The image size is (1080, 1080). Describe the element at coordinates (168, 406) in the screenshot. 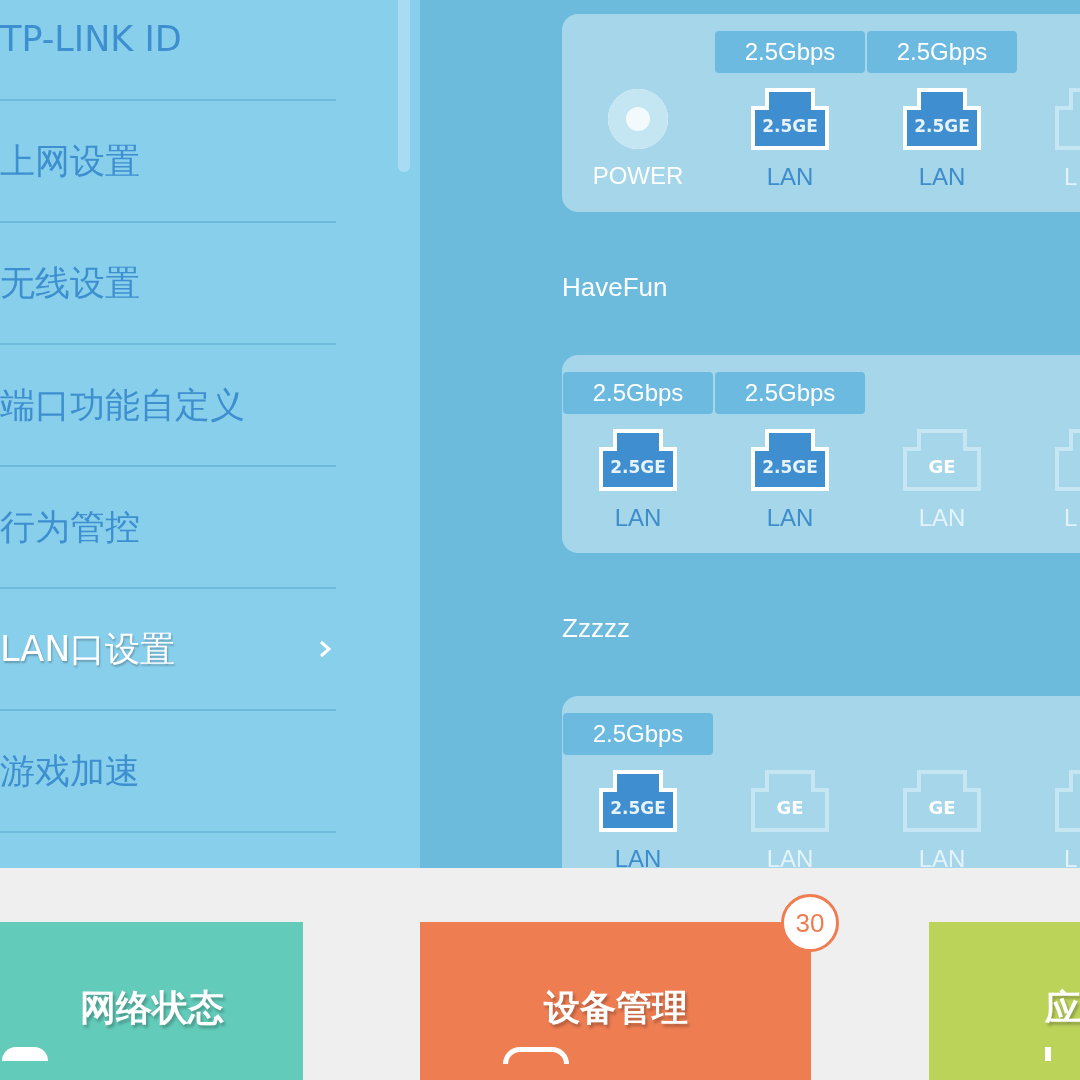

I see `menu-item: 端口功能自定义` at that location.